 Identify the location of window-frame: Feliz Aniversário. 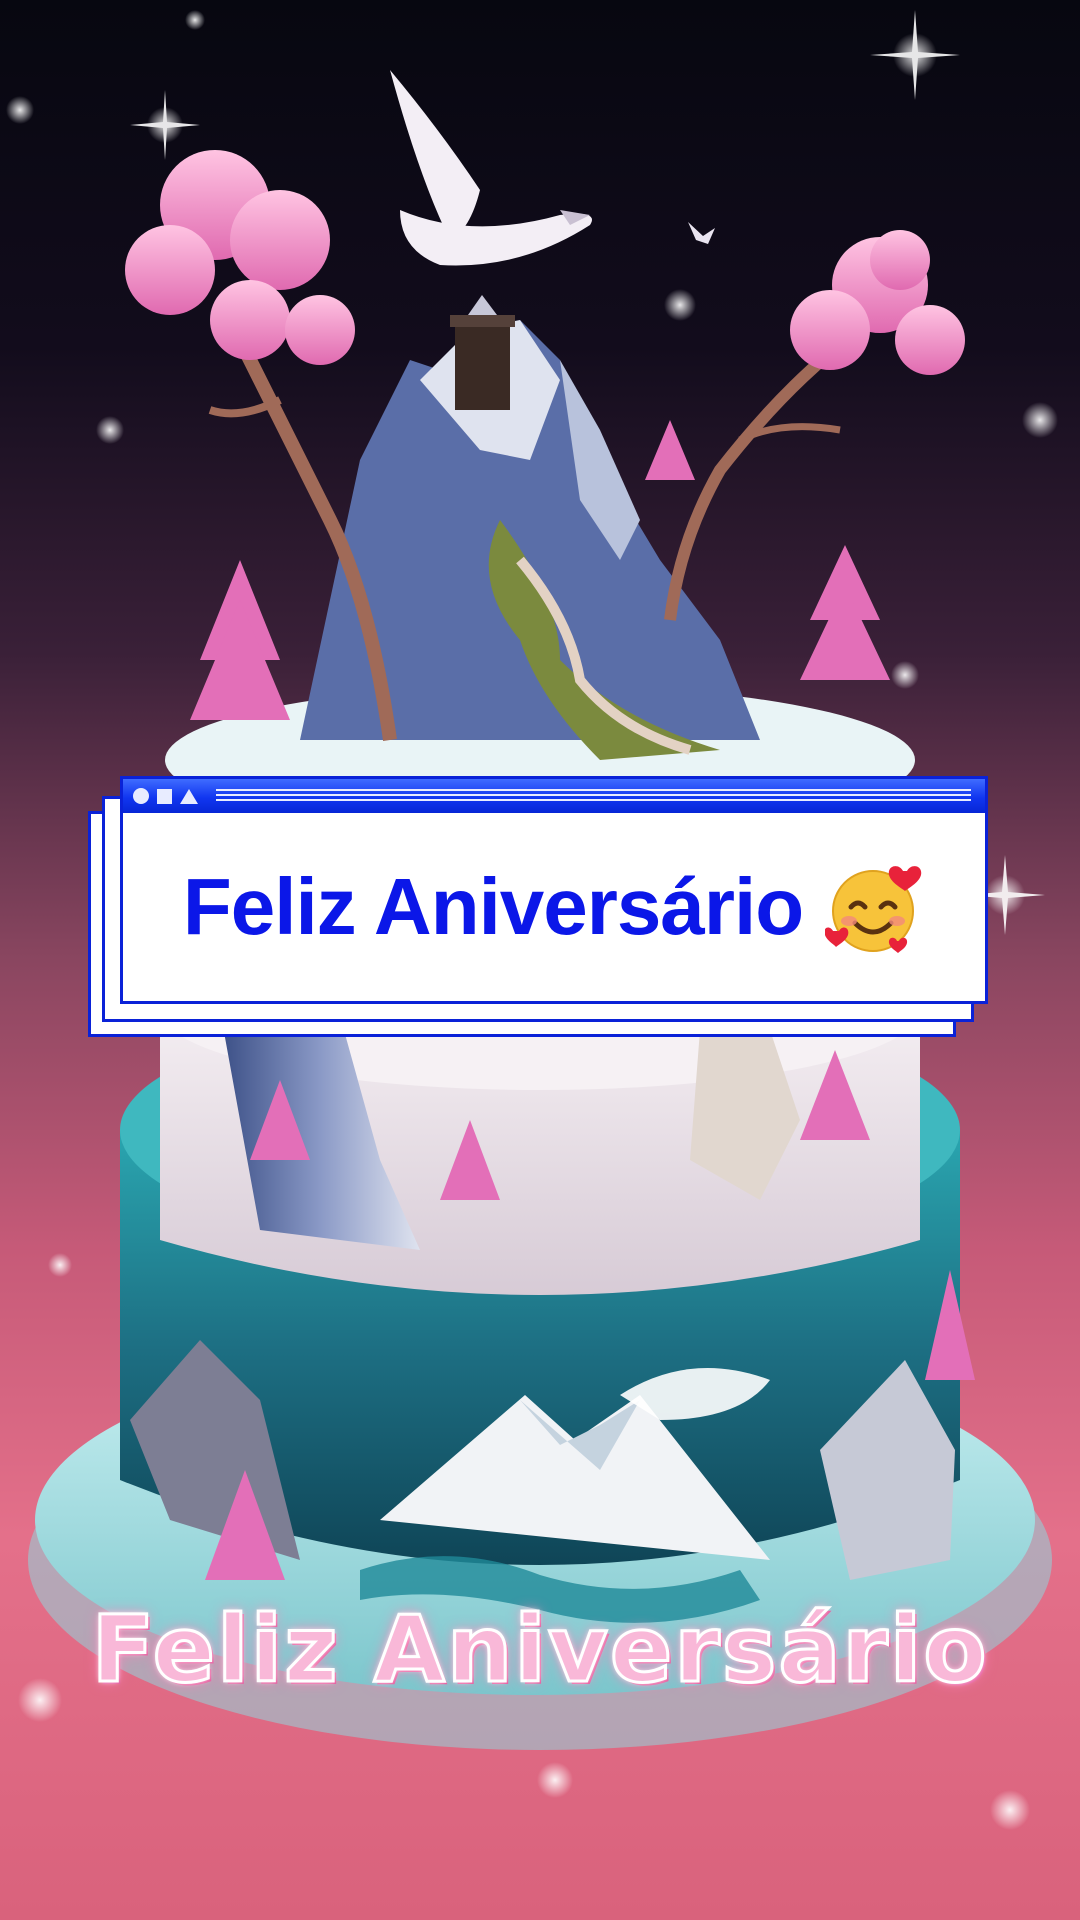
(554, 890).